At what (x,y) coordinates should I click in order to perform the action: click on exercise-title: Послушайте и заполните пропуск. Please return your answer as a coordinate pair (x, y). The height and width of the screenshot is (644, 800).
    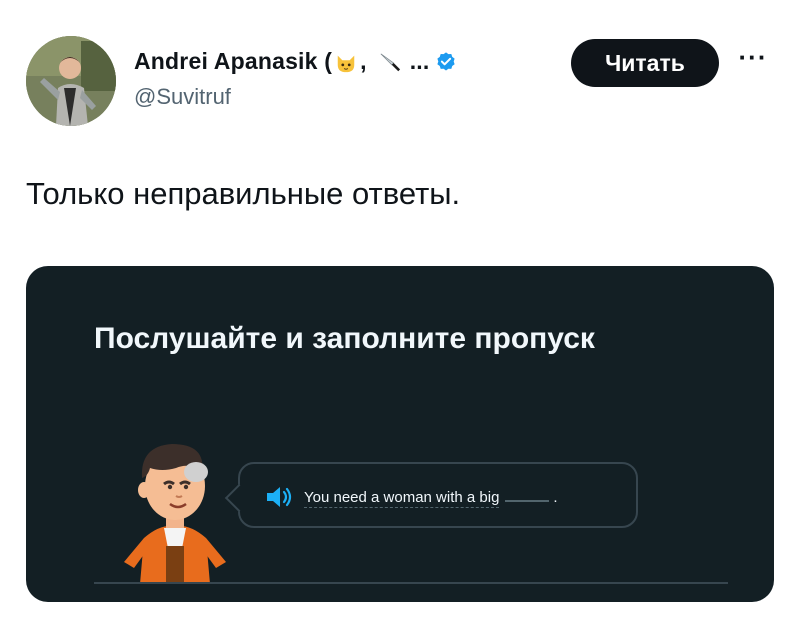
    Looking at the image, I should click on (344, 338).